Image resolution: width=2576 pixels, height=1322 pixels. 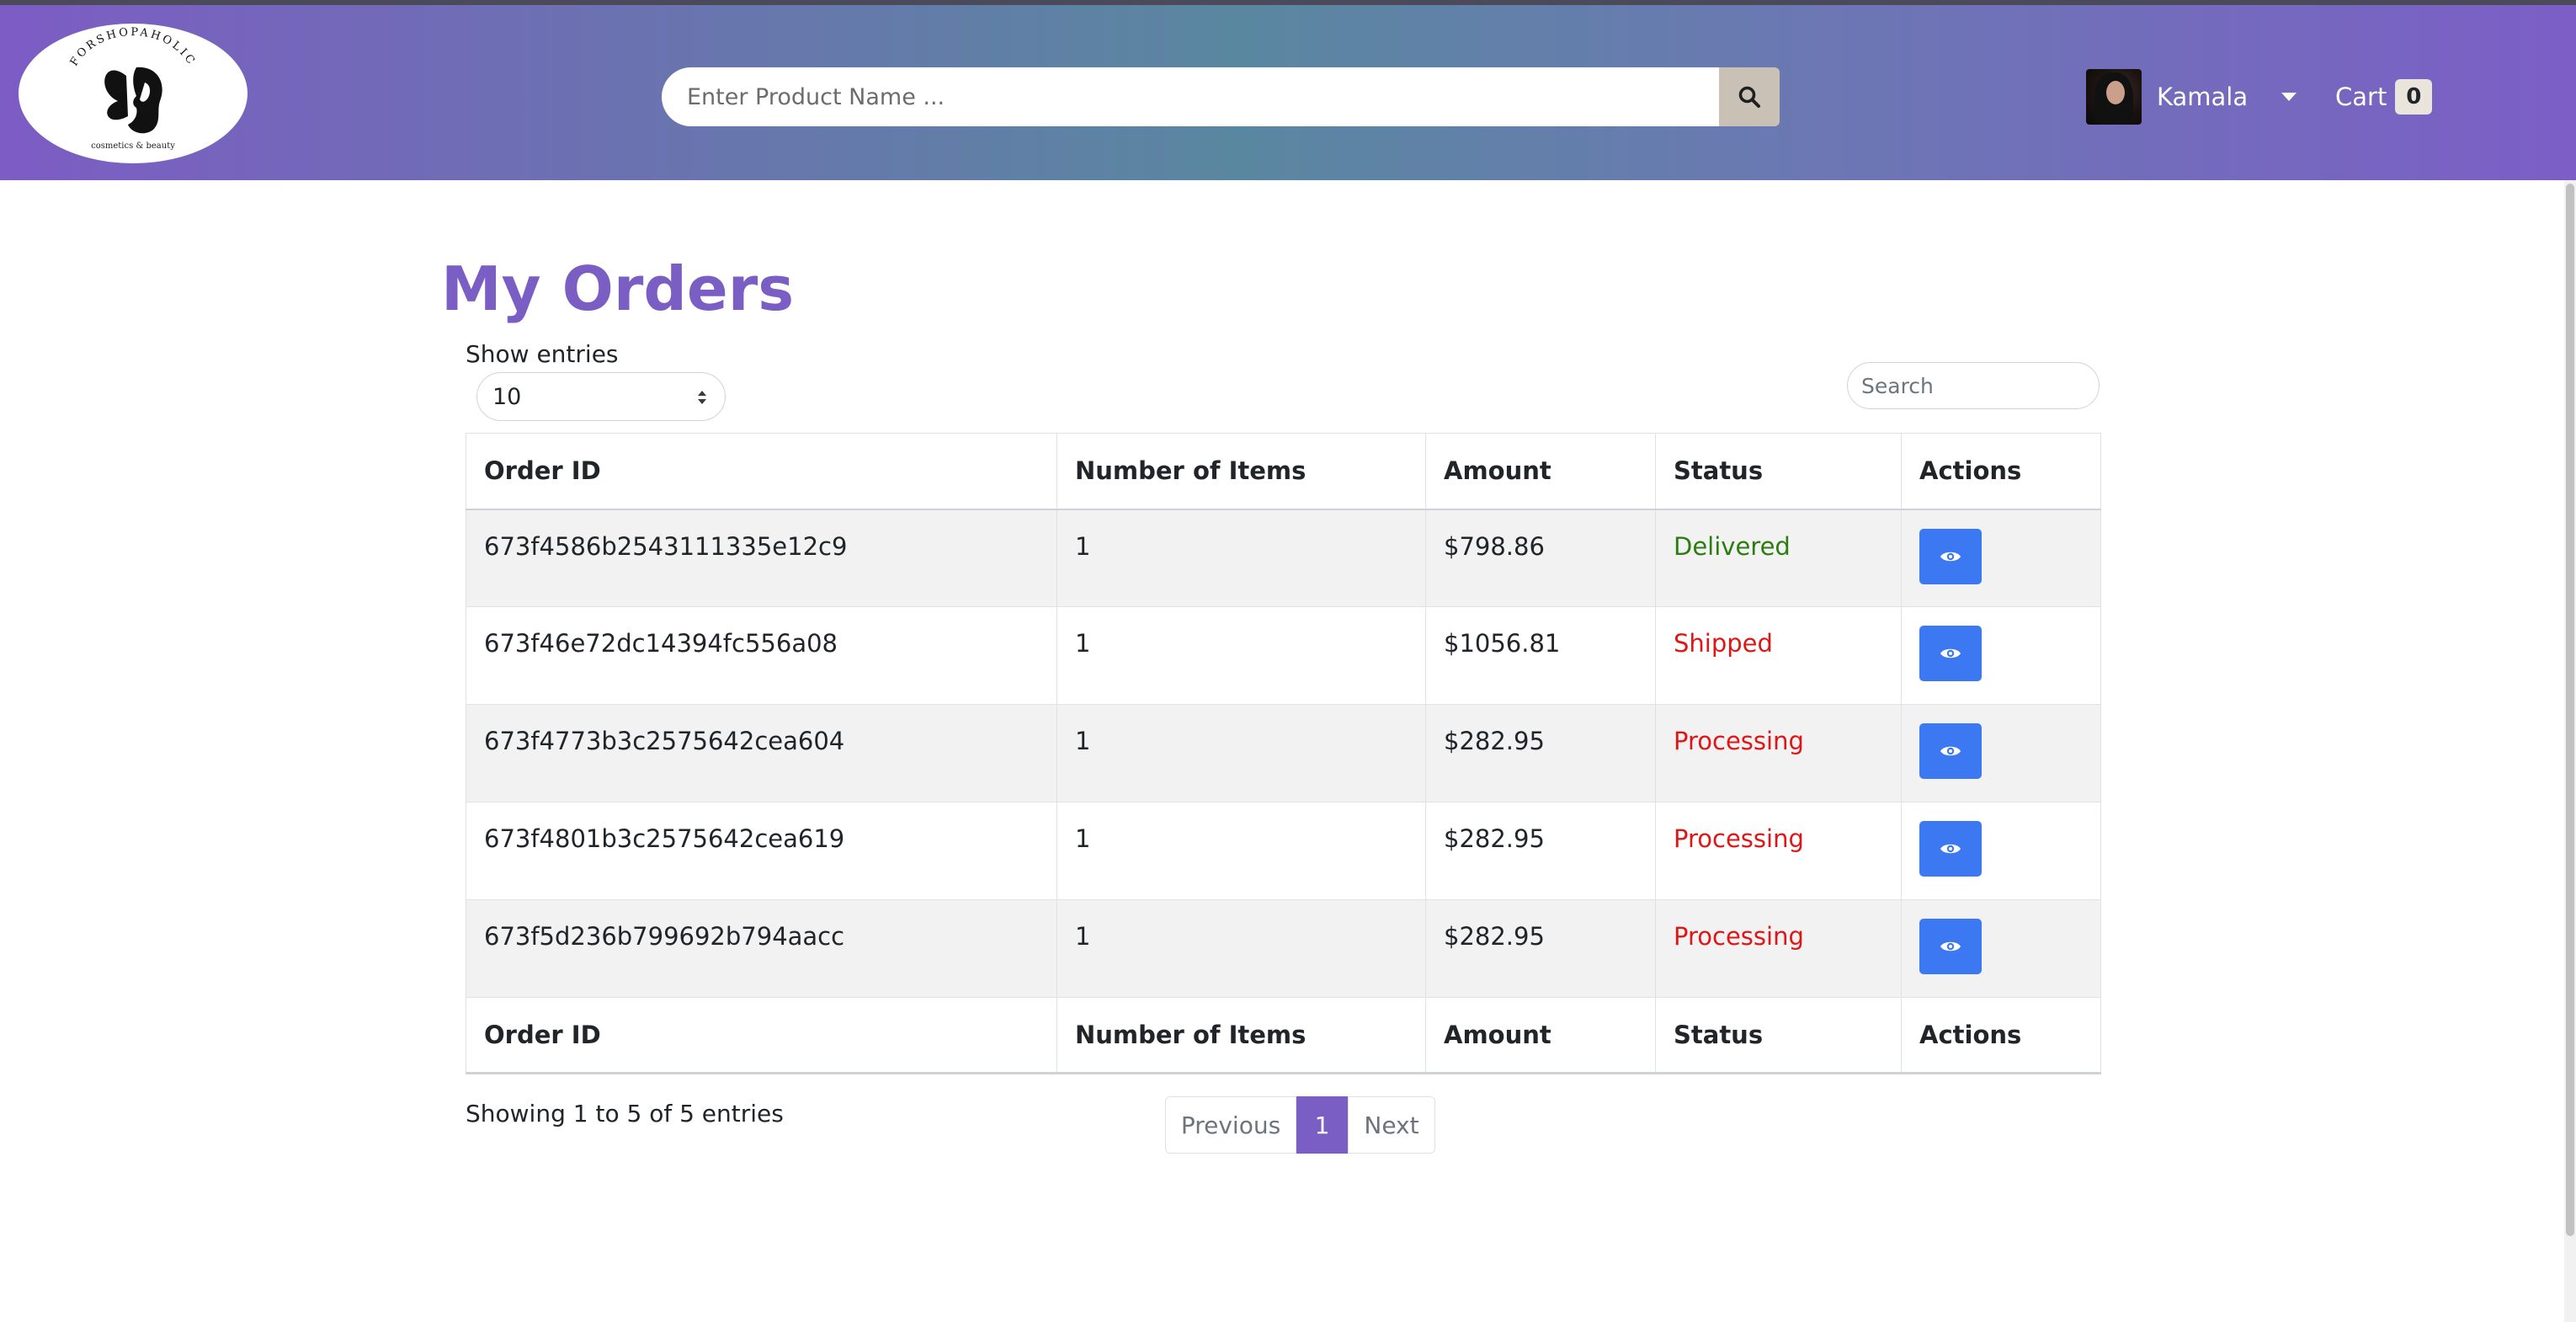 What do you see at coordinates (1974, 386) in the screenshot?
I see `table-search-input` at bounding box center [1974, 386].